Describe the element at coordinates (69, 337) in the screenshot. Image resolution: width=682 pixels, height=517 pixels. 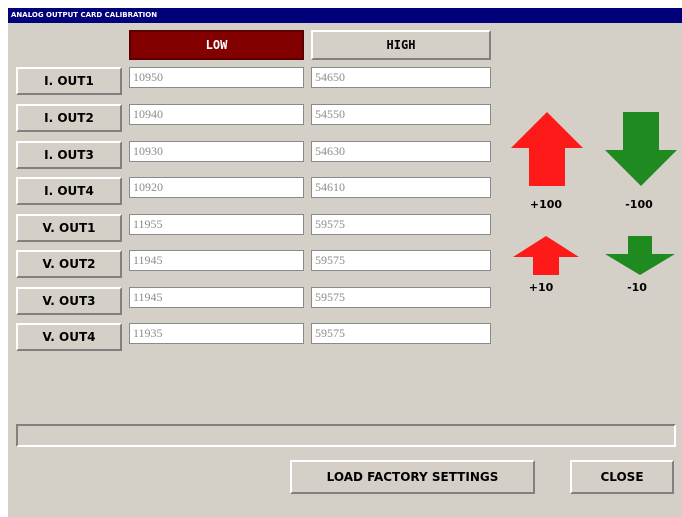
I see `row-button-v-out4: V. OUT4` at that location.